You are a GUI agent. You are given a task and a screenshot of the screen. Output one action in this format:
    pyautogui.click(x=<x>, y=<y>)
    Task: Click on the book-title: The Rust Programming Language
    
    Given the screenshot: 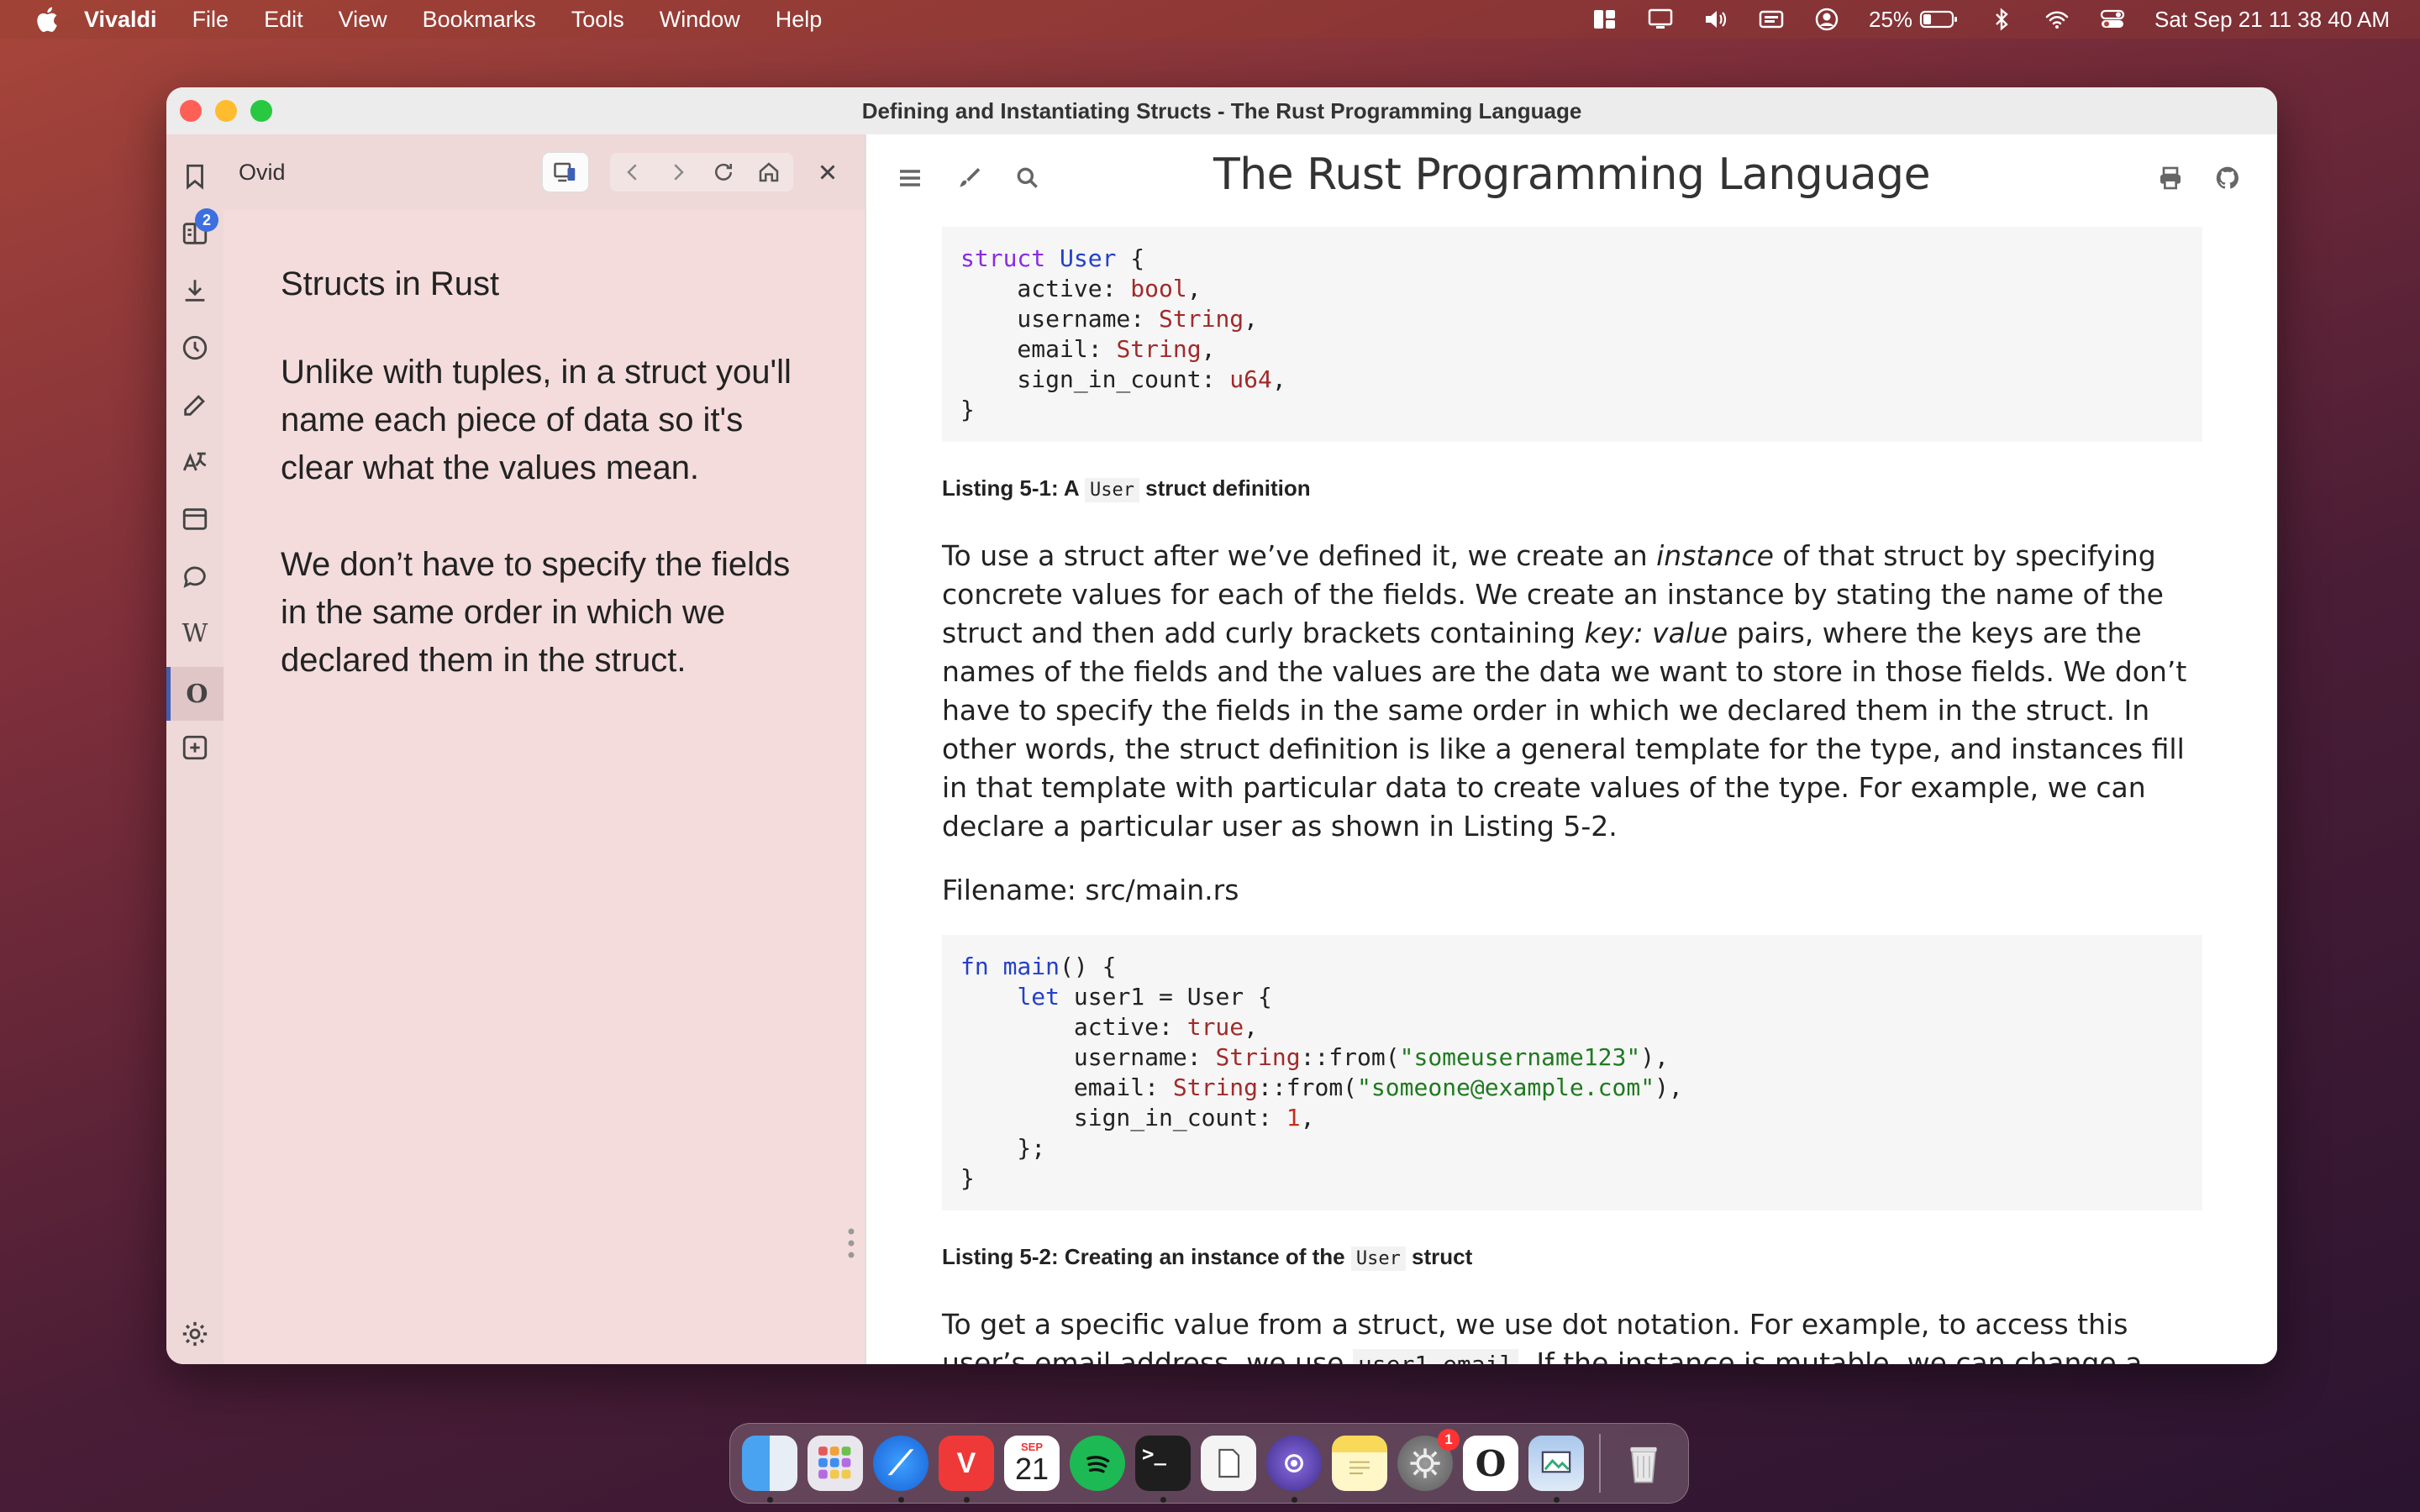 What is the action you would take?
    pyautogui.click(x=1571, y=175)
    